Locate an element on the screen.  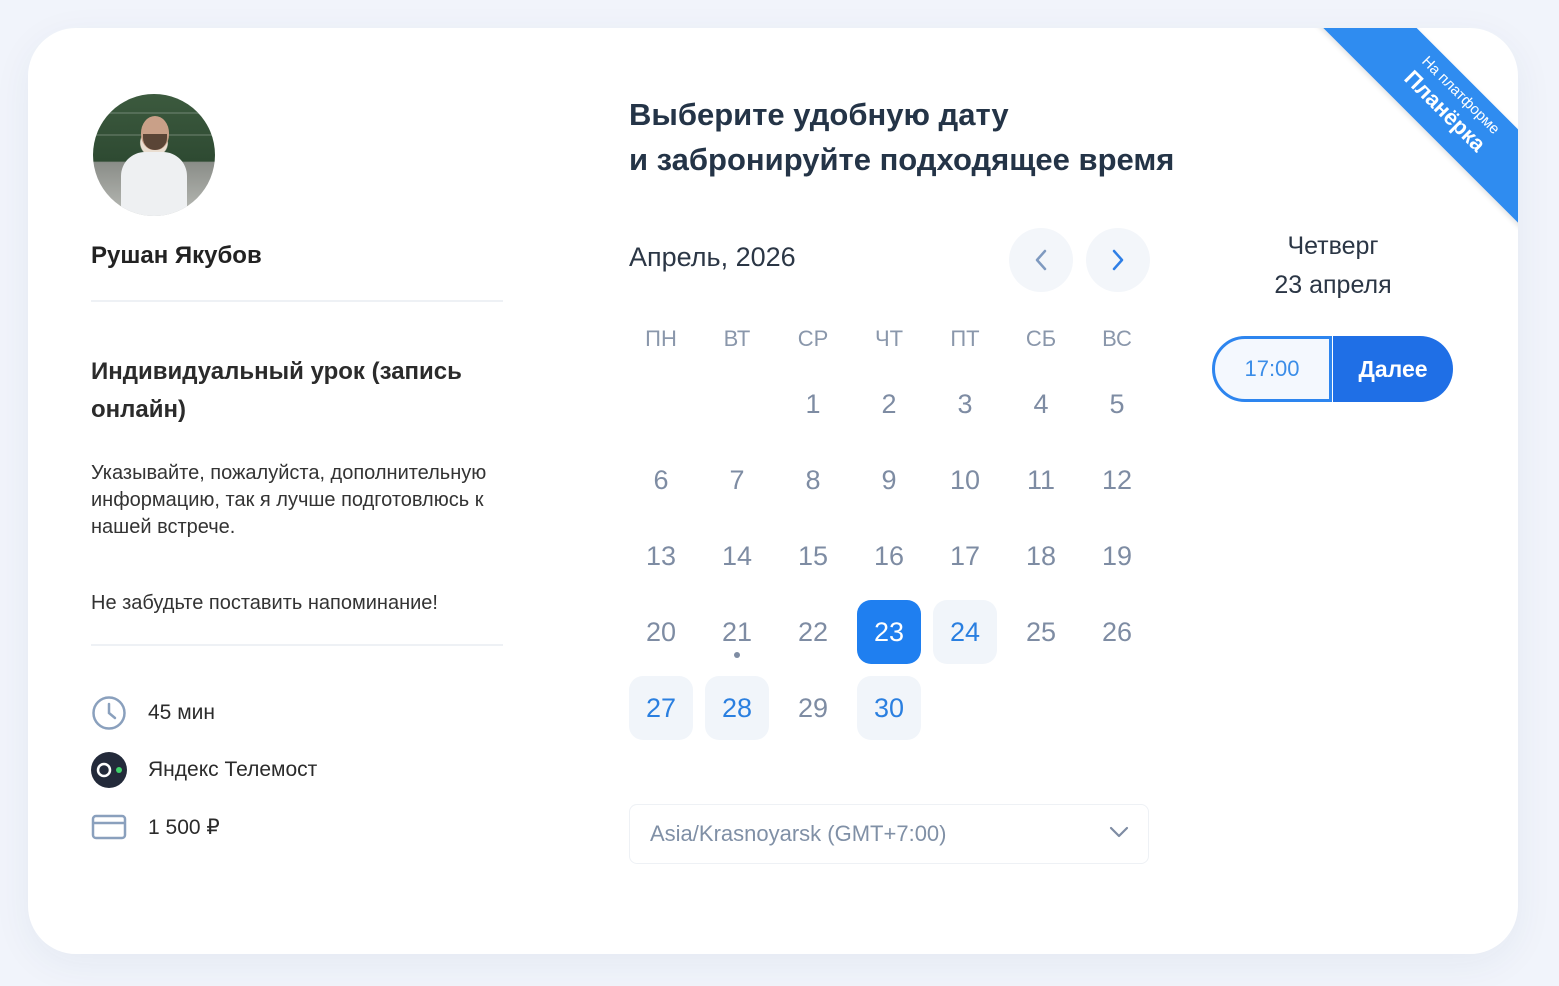
day-number: 13 is located at coordinates (661, 555).